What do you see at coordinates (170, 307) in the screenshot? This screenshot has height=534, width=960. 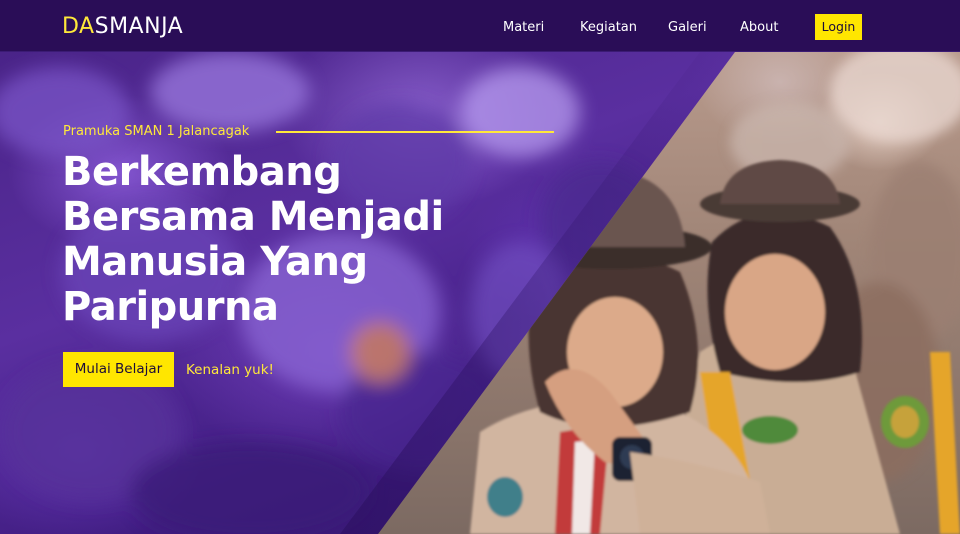 I see `headline-line-4: Paripurna` at bounding box center [170, 307].